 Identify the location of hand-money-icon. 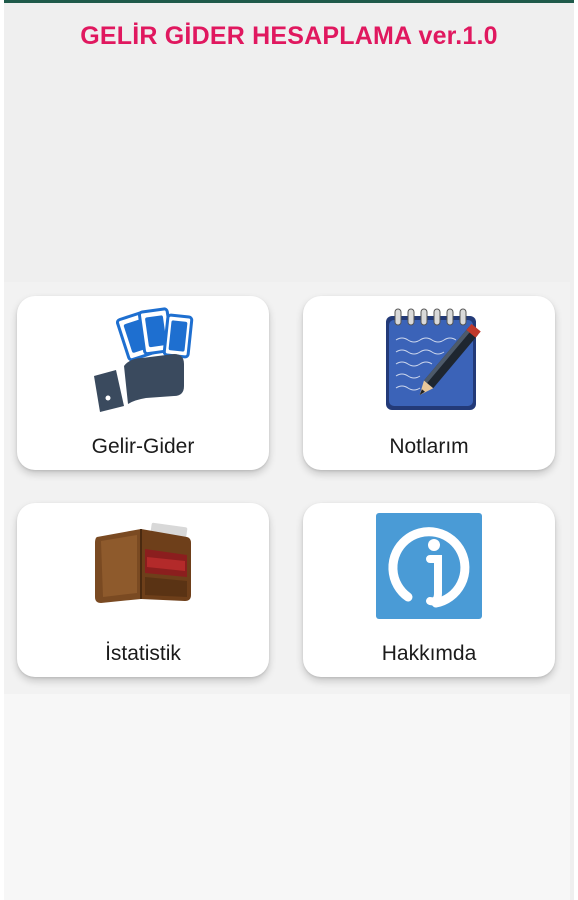
(143, 359).